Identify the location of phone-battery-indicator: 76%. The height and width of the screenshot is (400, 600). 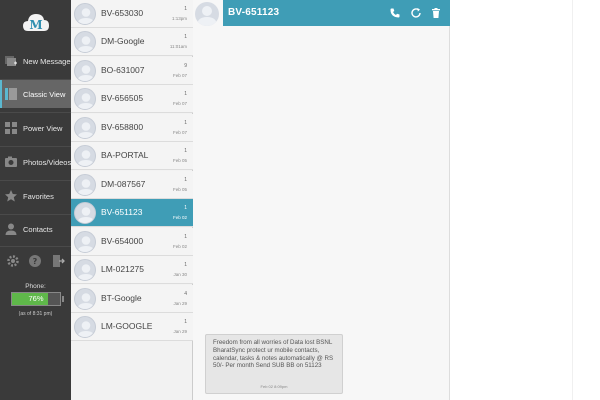
(36, 299).